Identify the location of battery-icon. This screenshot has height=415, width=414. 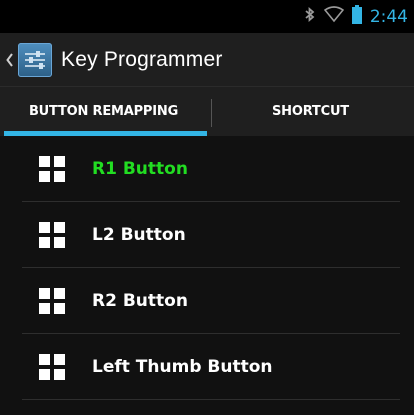
(356, 16).